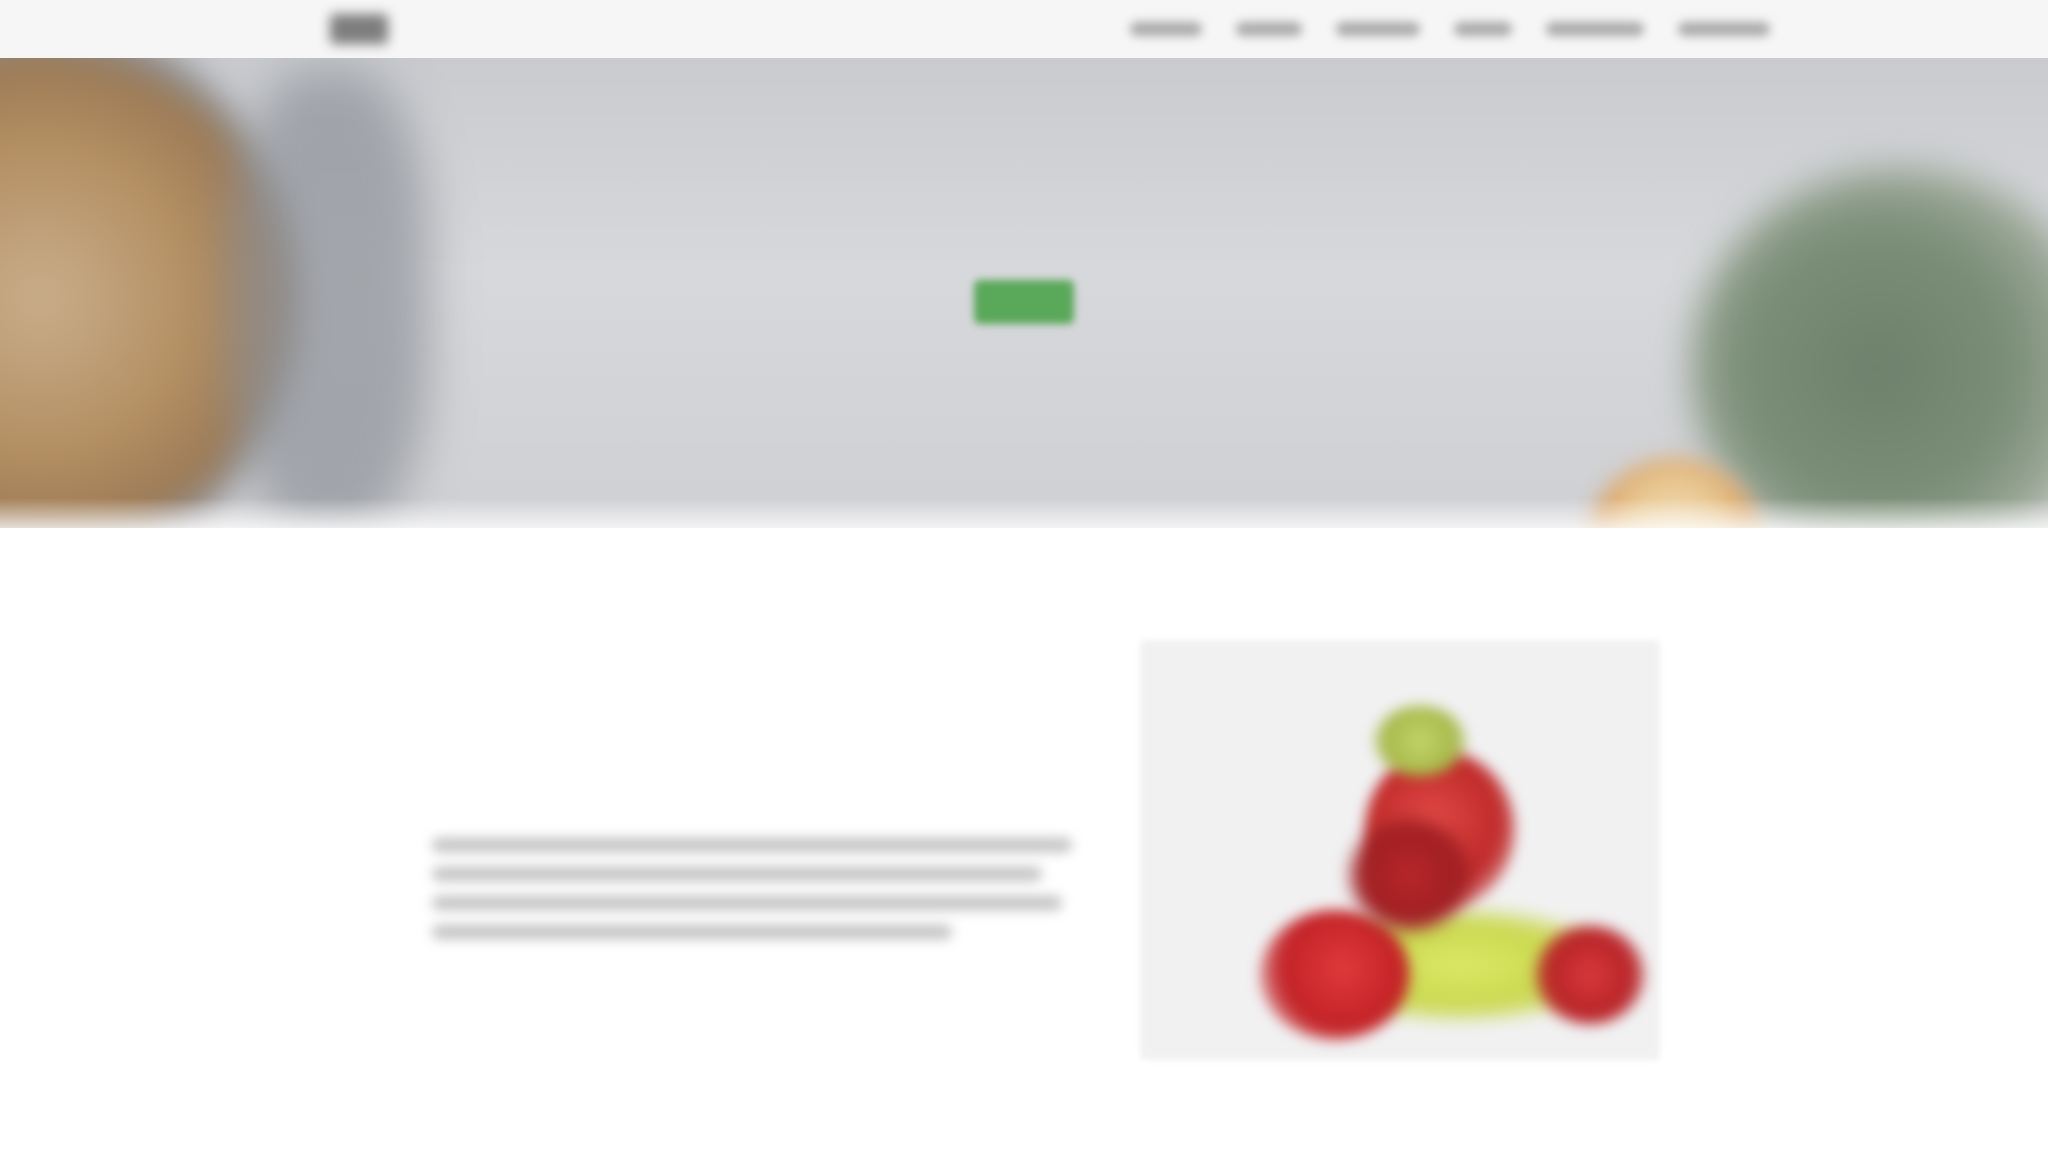 This screenshot has height=1172, width=2048. I want to click on site-logo, so click(359, 29).